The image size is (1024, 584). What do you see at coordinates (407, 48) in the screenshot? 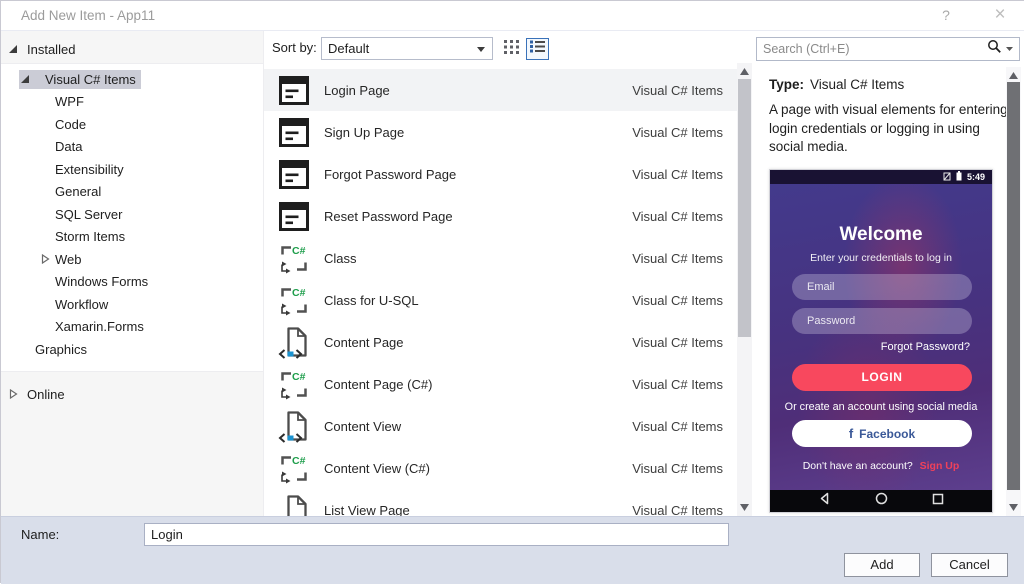
I see `sort-by-dropdown: Default` at bounding box center [407, 48].